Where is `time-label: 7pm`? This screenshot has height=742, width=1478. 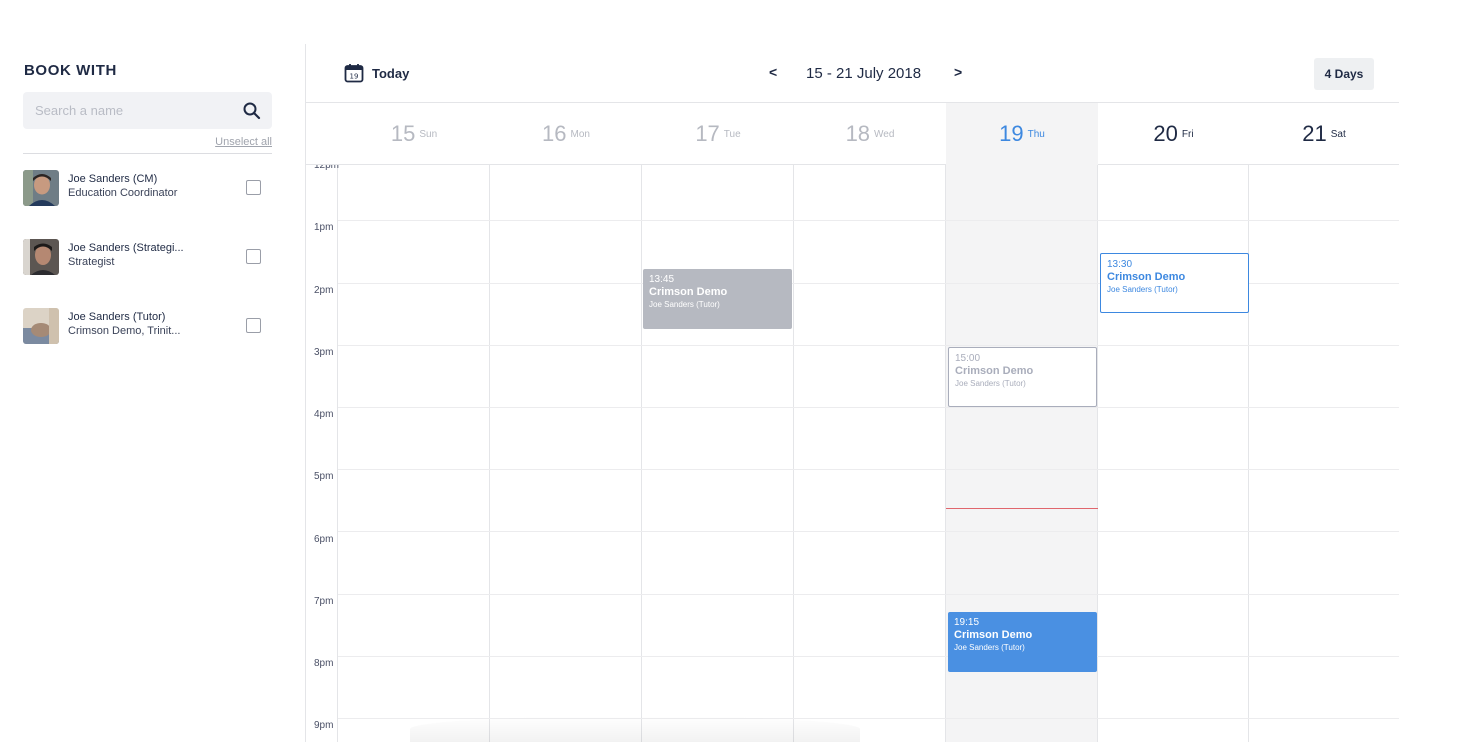
time-label: 7pm is located at coordinates (324, 601).